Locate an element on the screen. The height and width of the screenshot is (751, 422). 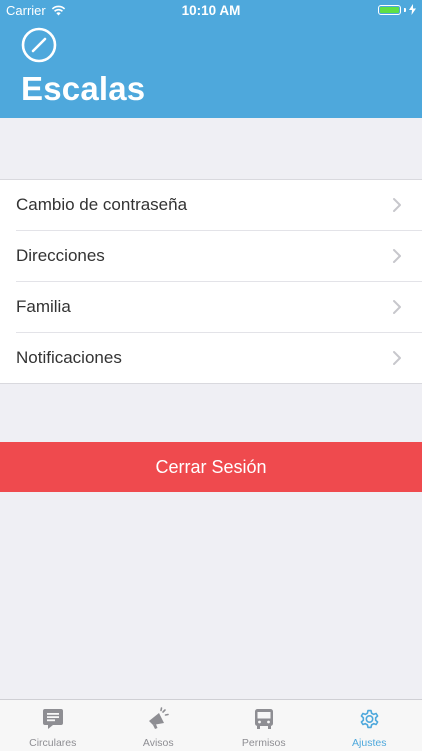
bus-icon is located at coordinates (264, 719).